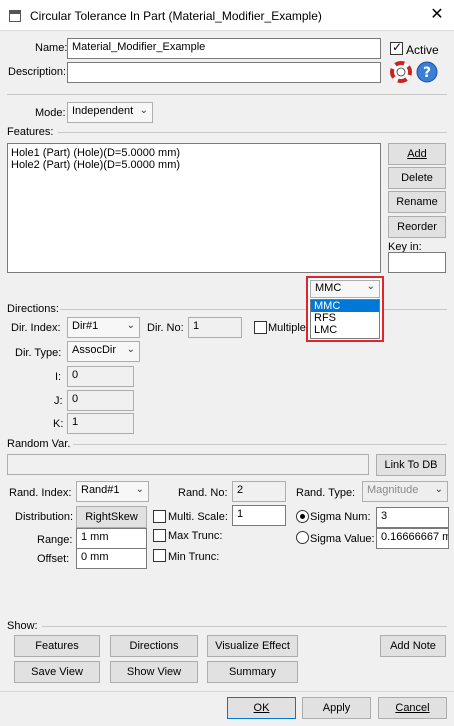 This screenshot has height=726, width=454. I want to click on rand-no-field: 2, so click(259, 491).